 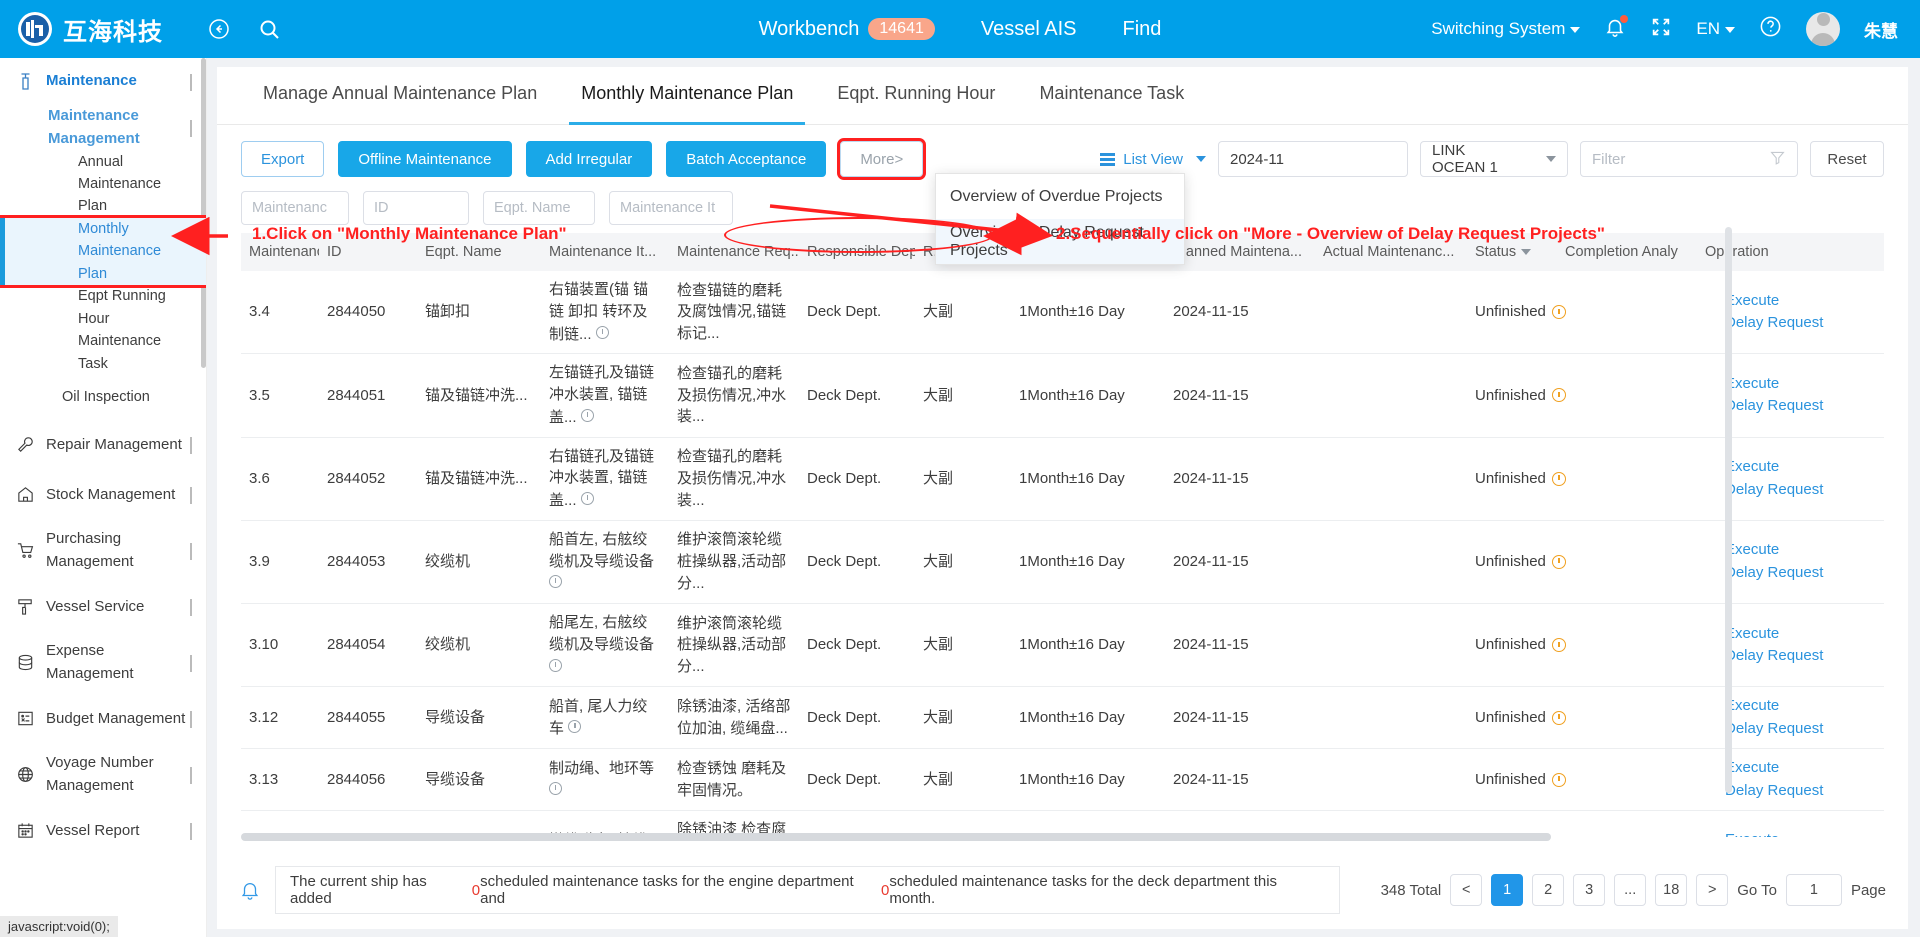 What do you see at coordinates (1512, 252) in the screenshot?
I see `column-header-status: Status` at bounding box center [1512, 252].